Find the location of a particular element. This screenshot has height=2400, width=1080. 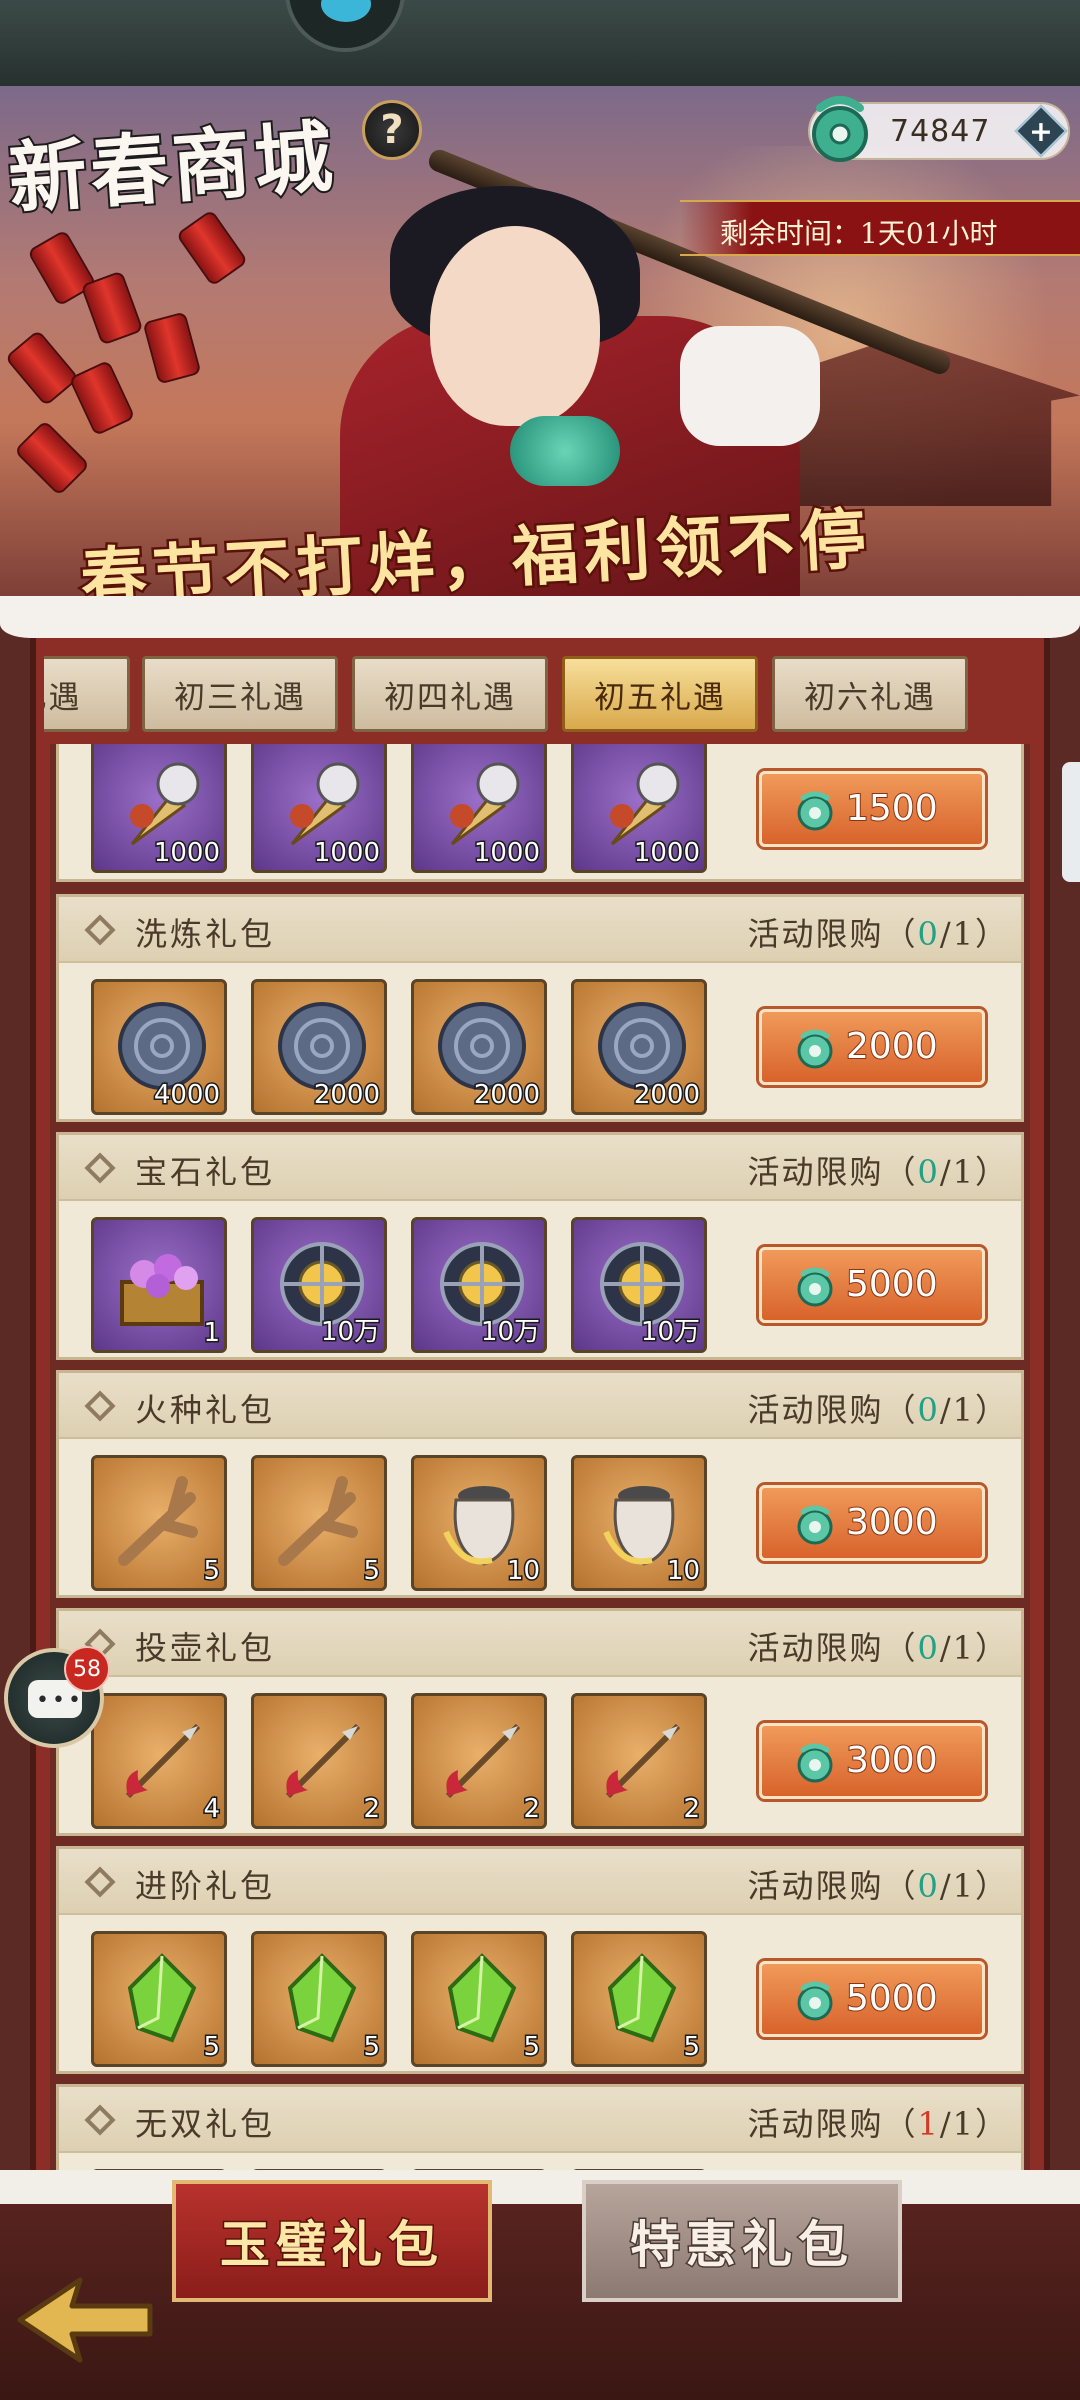

pack-card: 无双礼包 活动限购（1/1） is located at coordinates (540, 2129).